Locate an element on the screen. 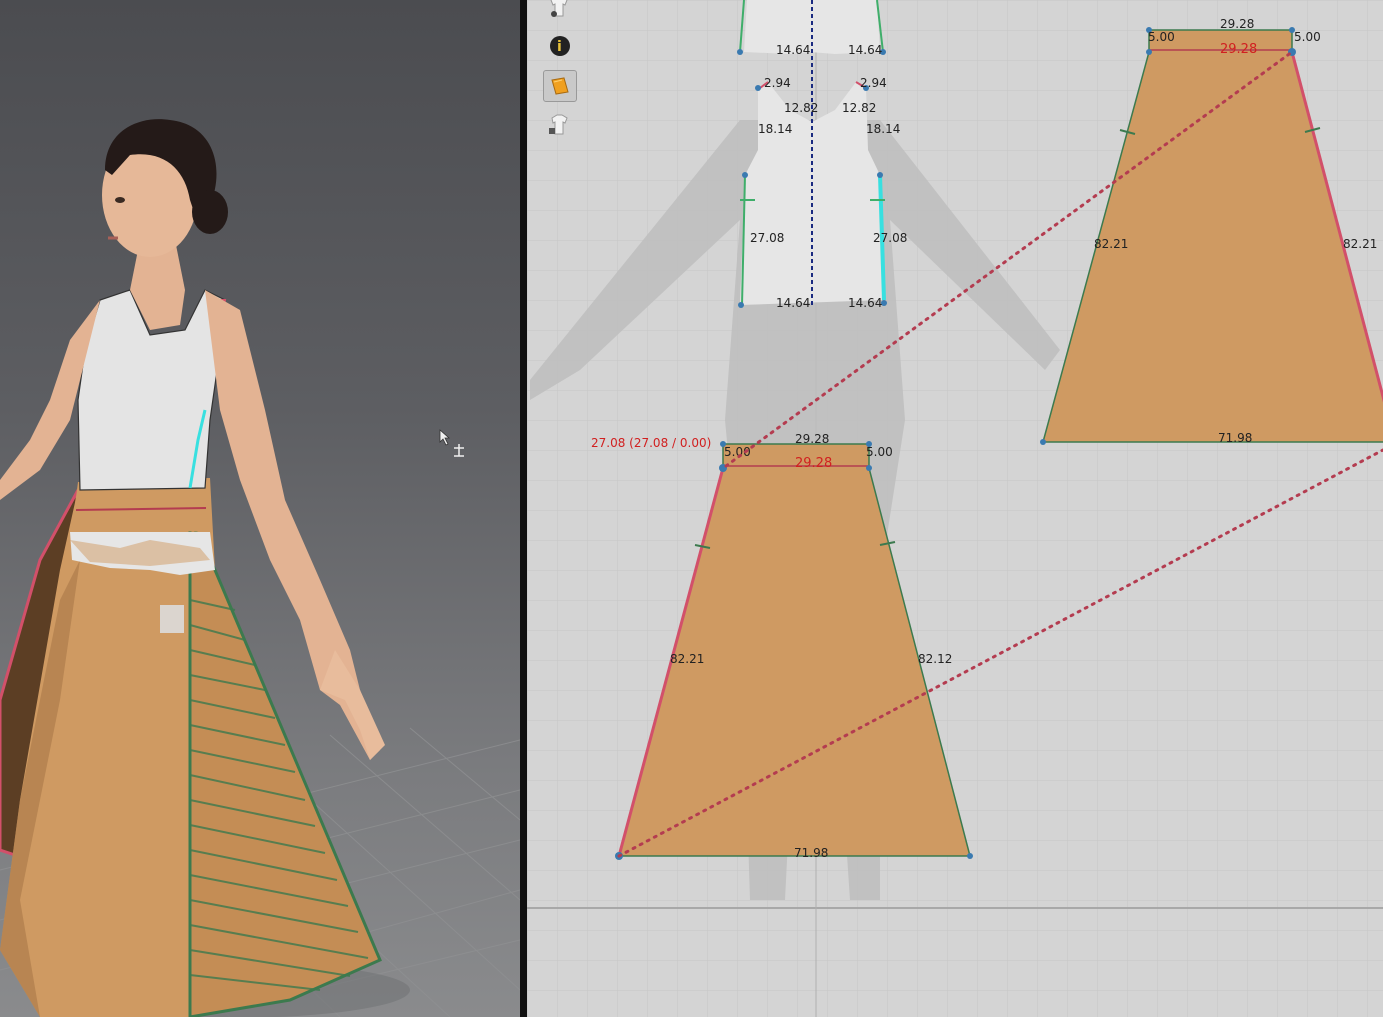 The image size is (1383, 1017). skirt-front-left-side: 82.21 is located at coordinates (687, 659).